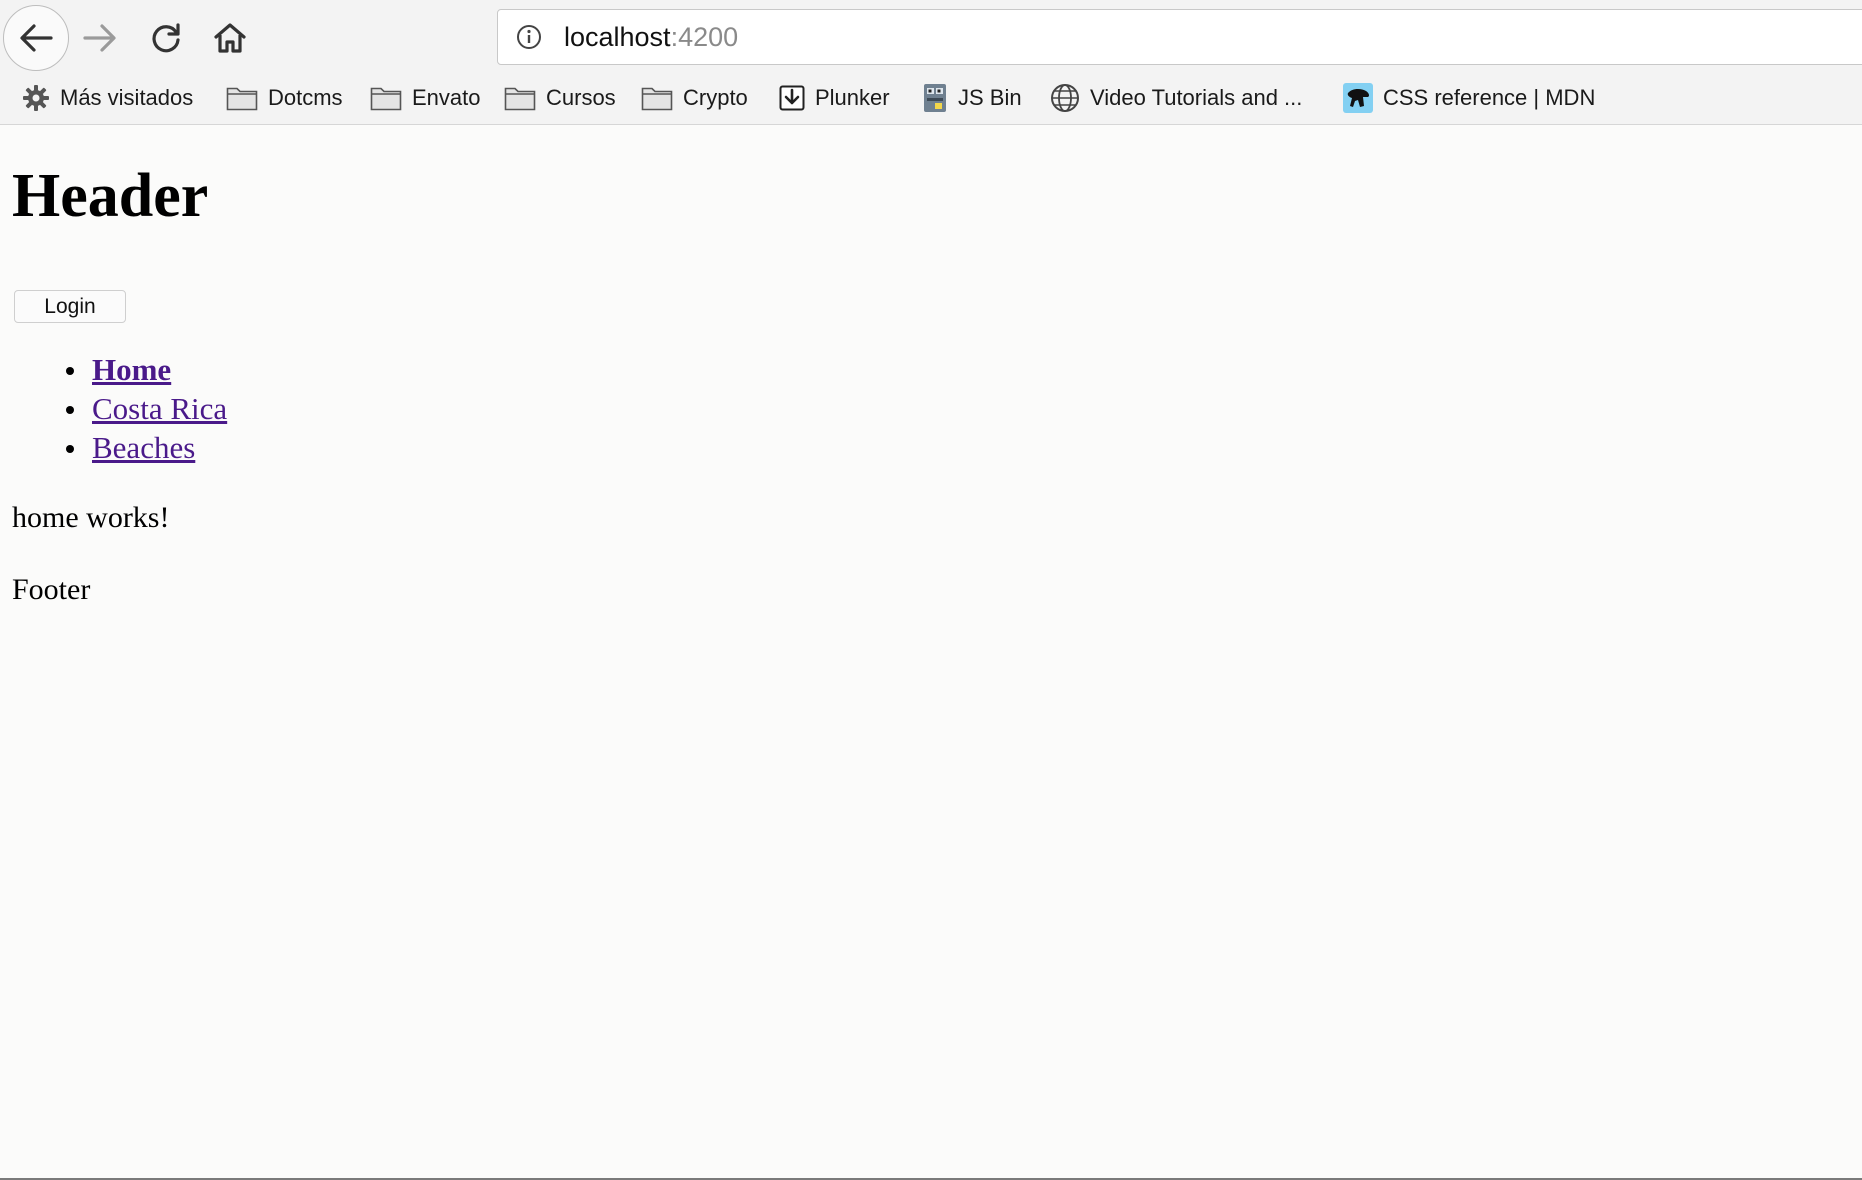 The image size is (1862, 1180). I want to click on nav-item-beaches: Beaches, so click(146, 447).